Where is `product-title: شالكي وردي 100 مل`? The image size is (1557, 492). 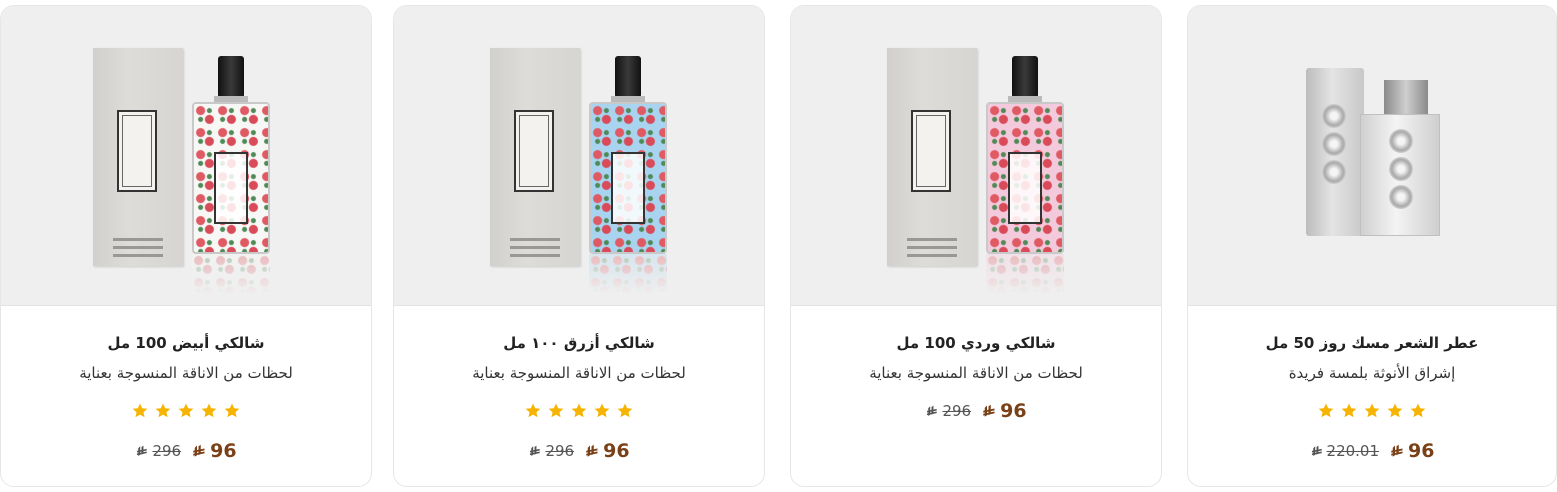 product-title: شالكي وردي 100 مل is located at coordinates (976, 343).